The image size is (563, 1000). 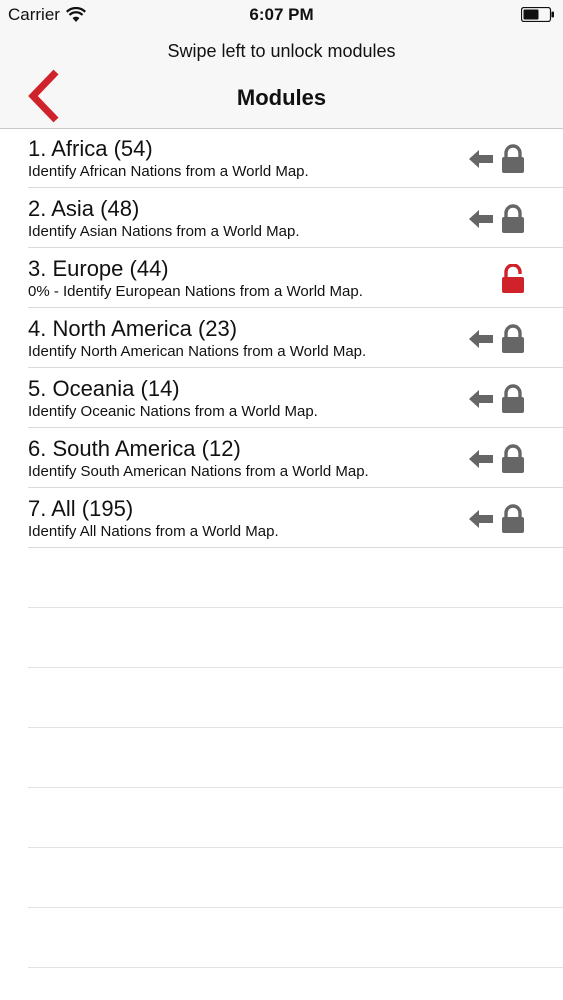 I want to click on module-title: 2. Asia (48), so click(x=84, y=208).